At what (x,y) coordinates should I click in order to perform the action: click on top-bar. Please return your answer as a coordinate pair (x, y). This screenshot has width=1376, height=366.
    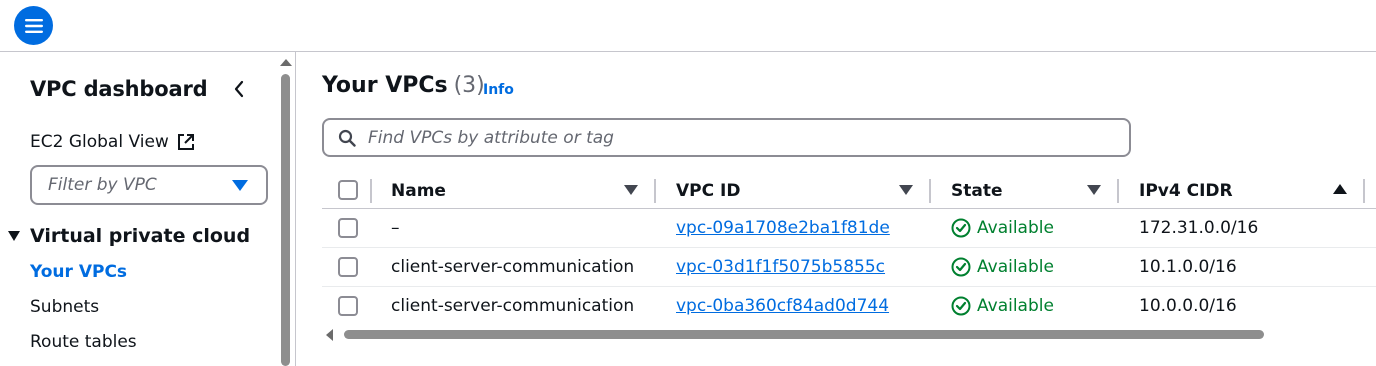
    Looking at the image, I should click on (688, 26).